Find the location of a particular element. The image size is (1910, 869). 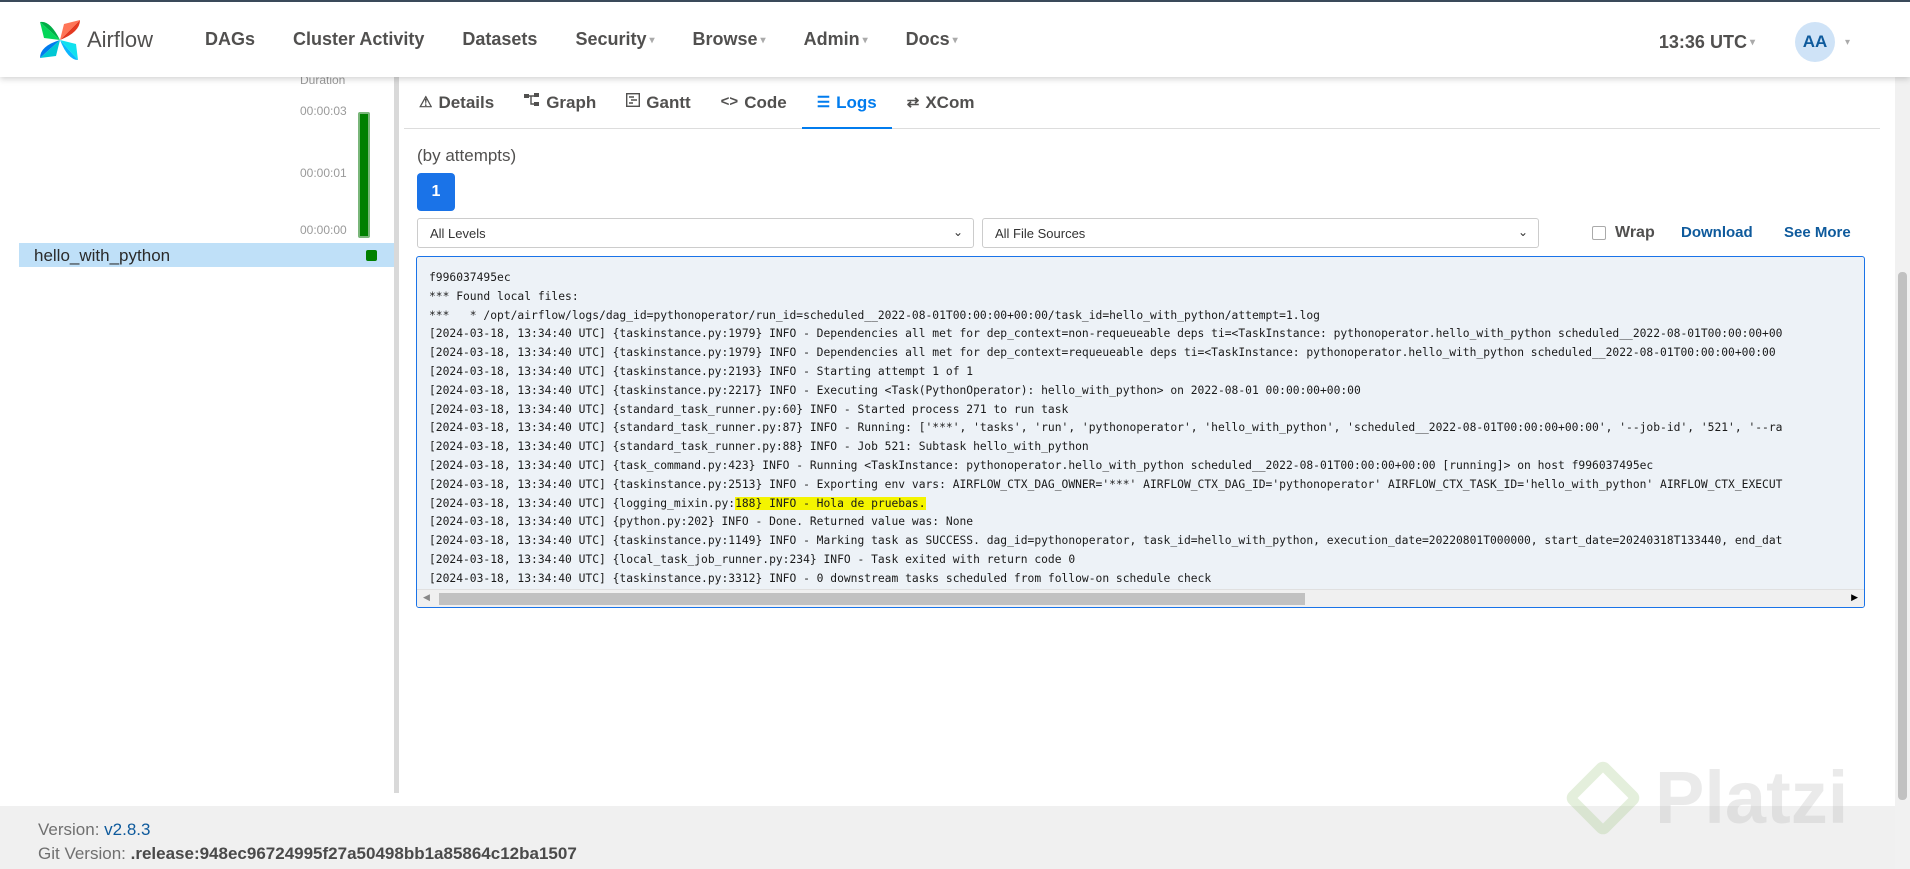

task-tabs: ⚠ Details Graph Gantt <> Code ☰ Logs ⇄ XCom is located at coordinates (1142, 107).